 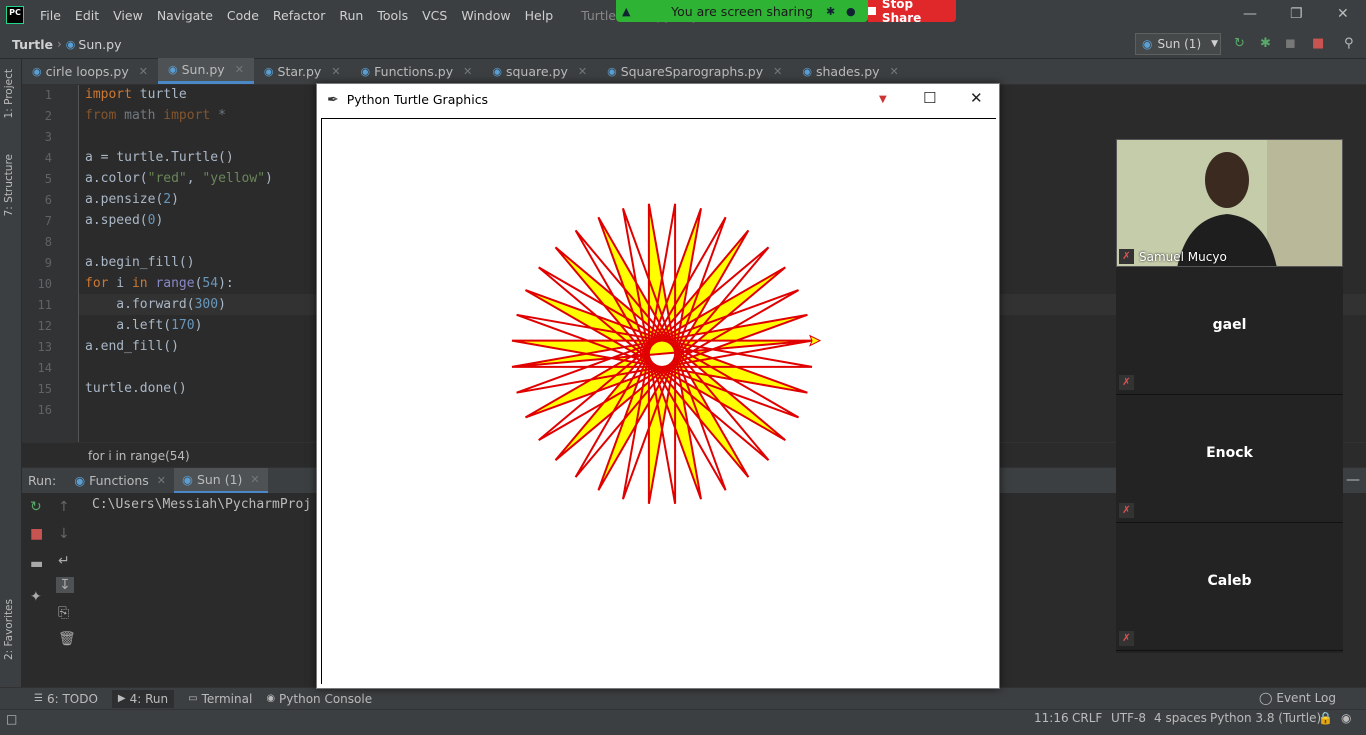 I want to click on trash-icon: 🗑, so click(x=67, y=639).